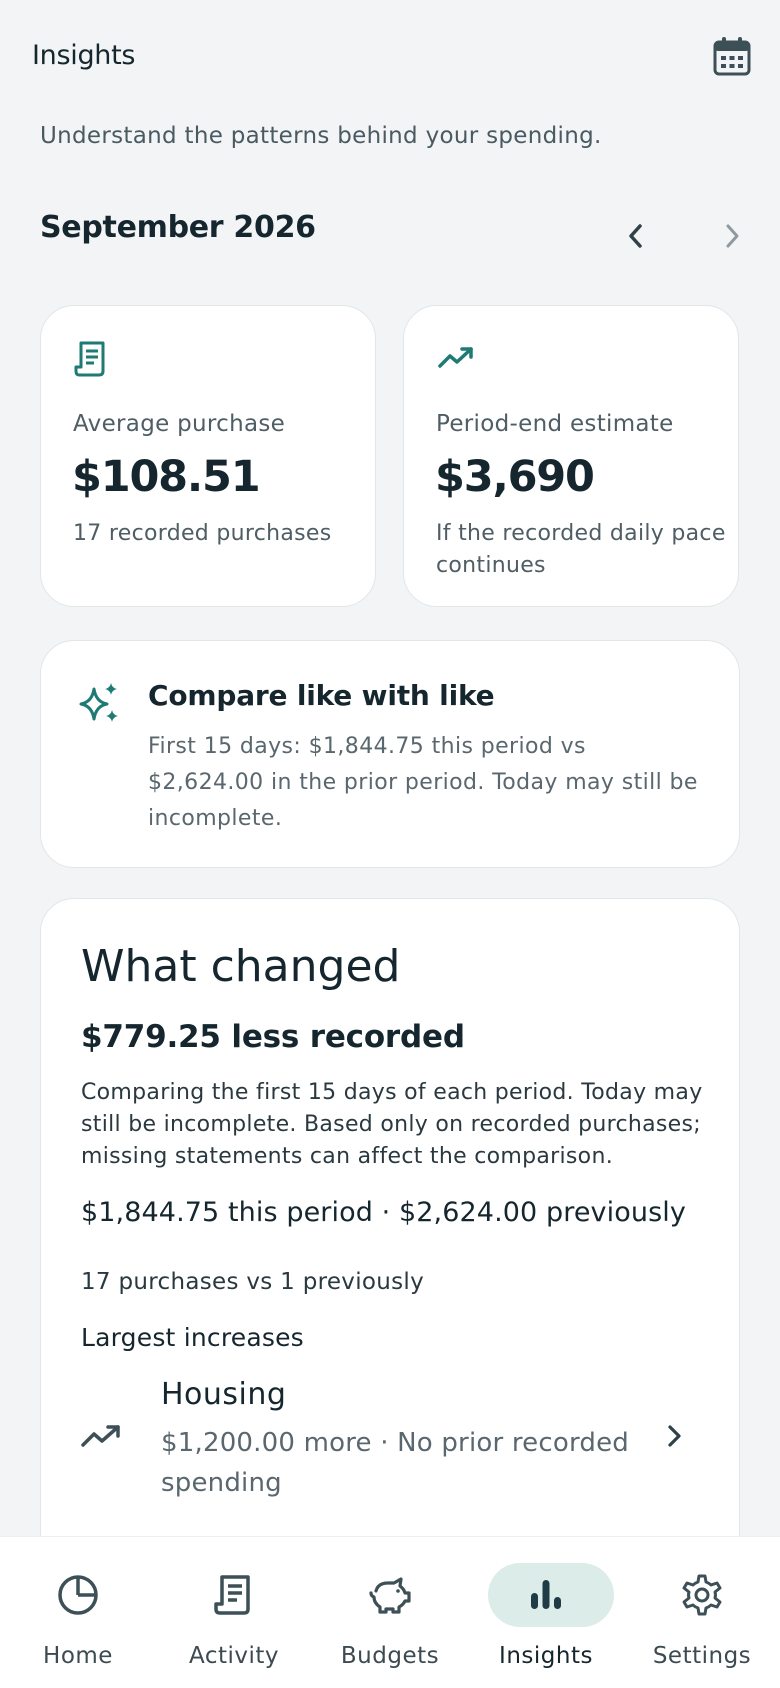 This screenshot has height=1688, width=780. What do you see at coordinates (581, 549) in the screenshot?
I see `stat-note: If the recorded daily pace continues` at bounding box center [581, 549].